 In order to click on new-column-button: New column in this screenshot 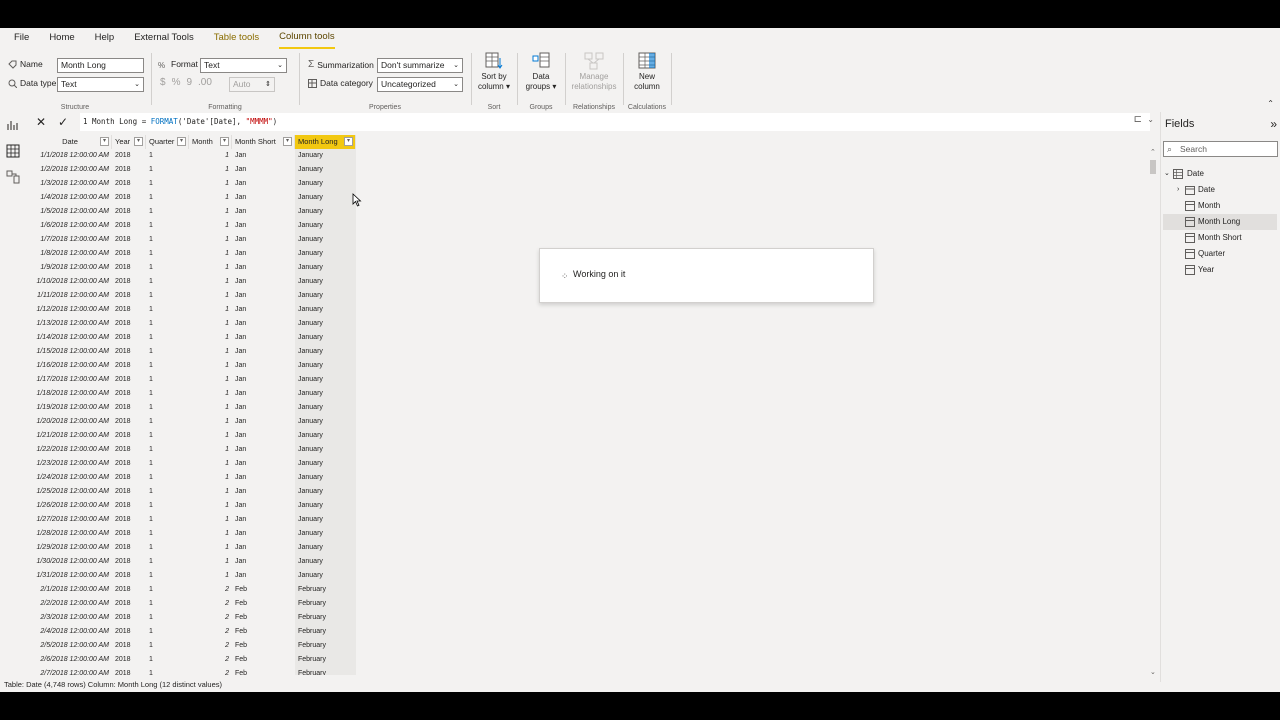, I will do `click(647, 72)`.